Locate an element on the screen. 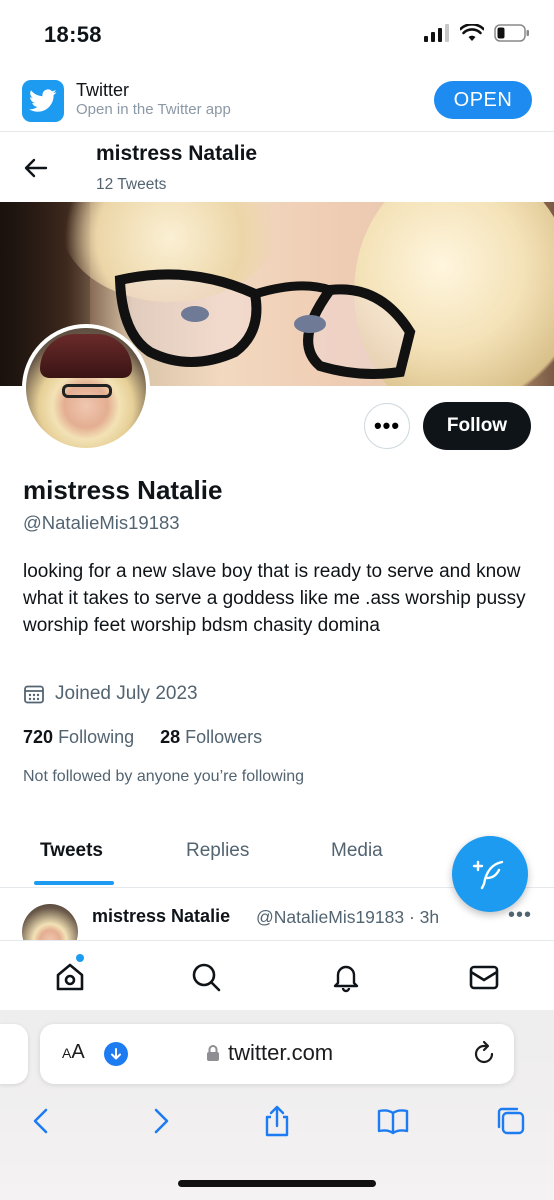 The width and height of the screenshot is (554, 1200). tweet-more-icon: ••• is located at coordinates (520, 915).